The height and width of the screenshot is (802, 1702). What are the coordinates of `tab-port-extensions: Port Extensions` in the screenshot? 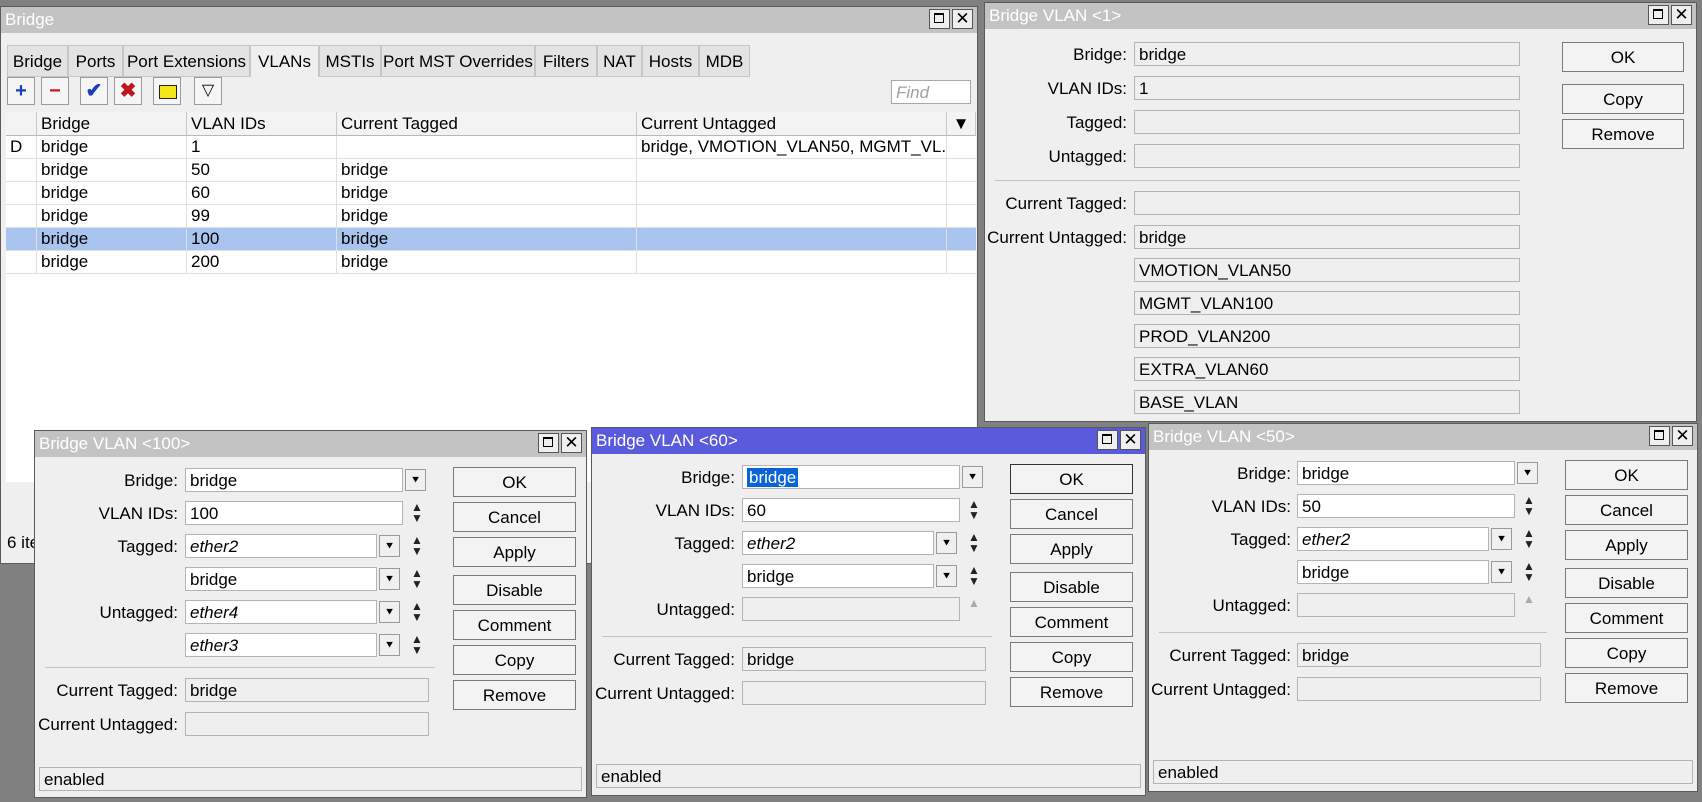 It's located at (186, 61).